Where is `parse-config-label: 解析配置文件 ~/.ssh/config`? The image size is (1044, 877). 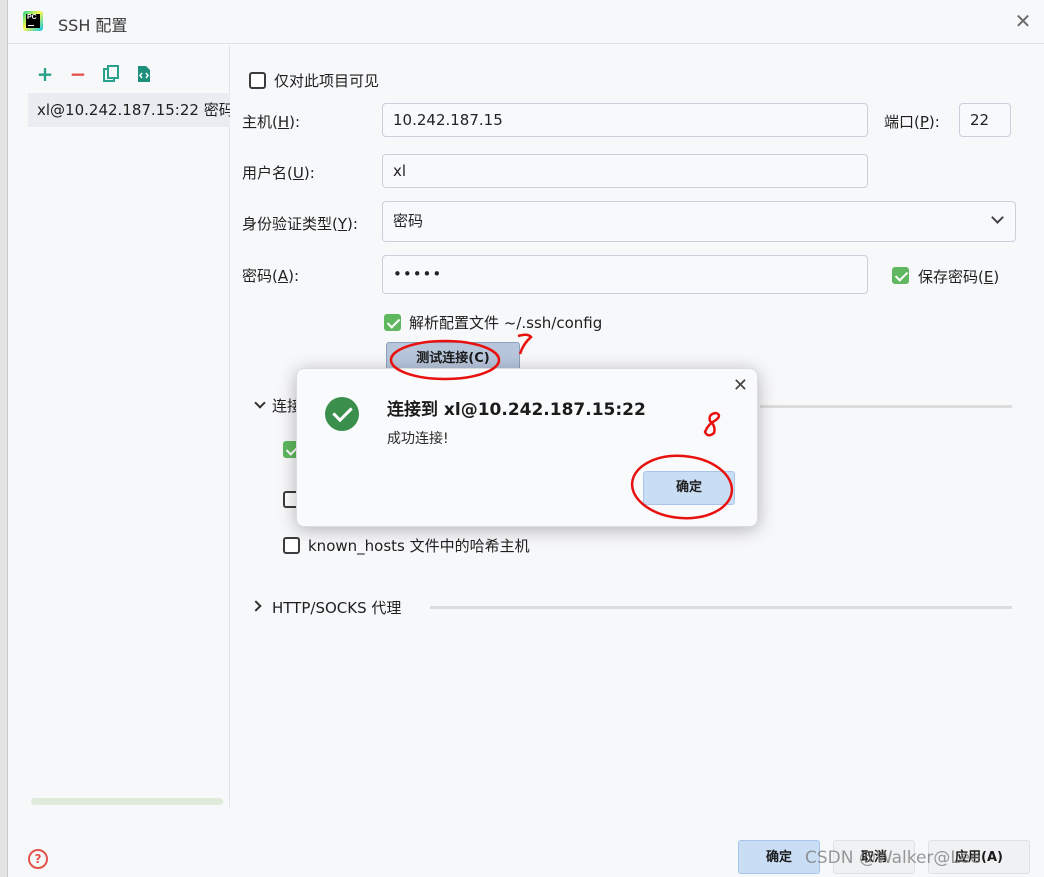 parse-config-label: 解析配置文件 ~/.ssh/config is located at coordinates (506, 323).